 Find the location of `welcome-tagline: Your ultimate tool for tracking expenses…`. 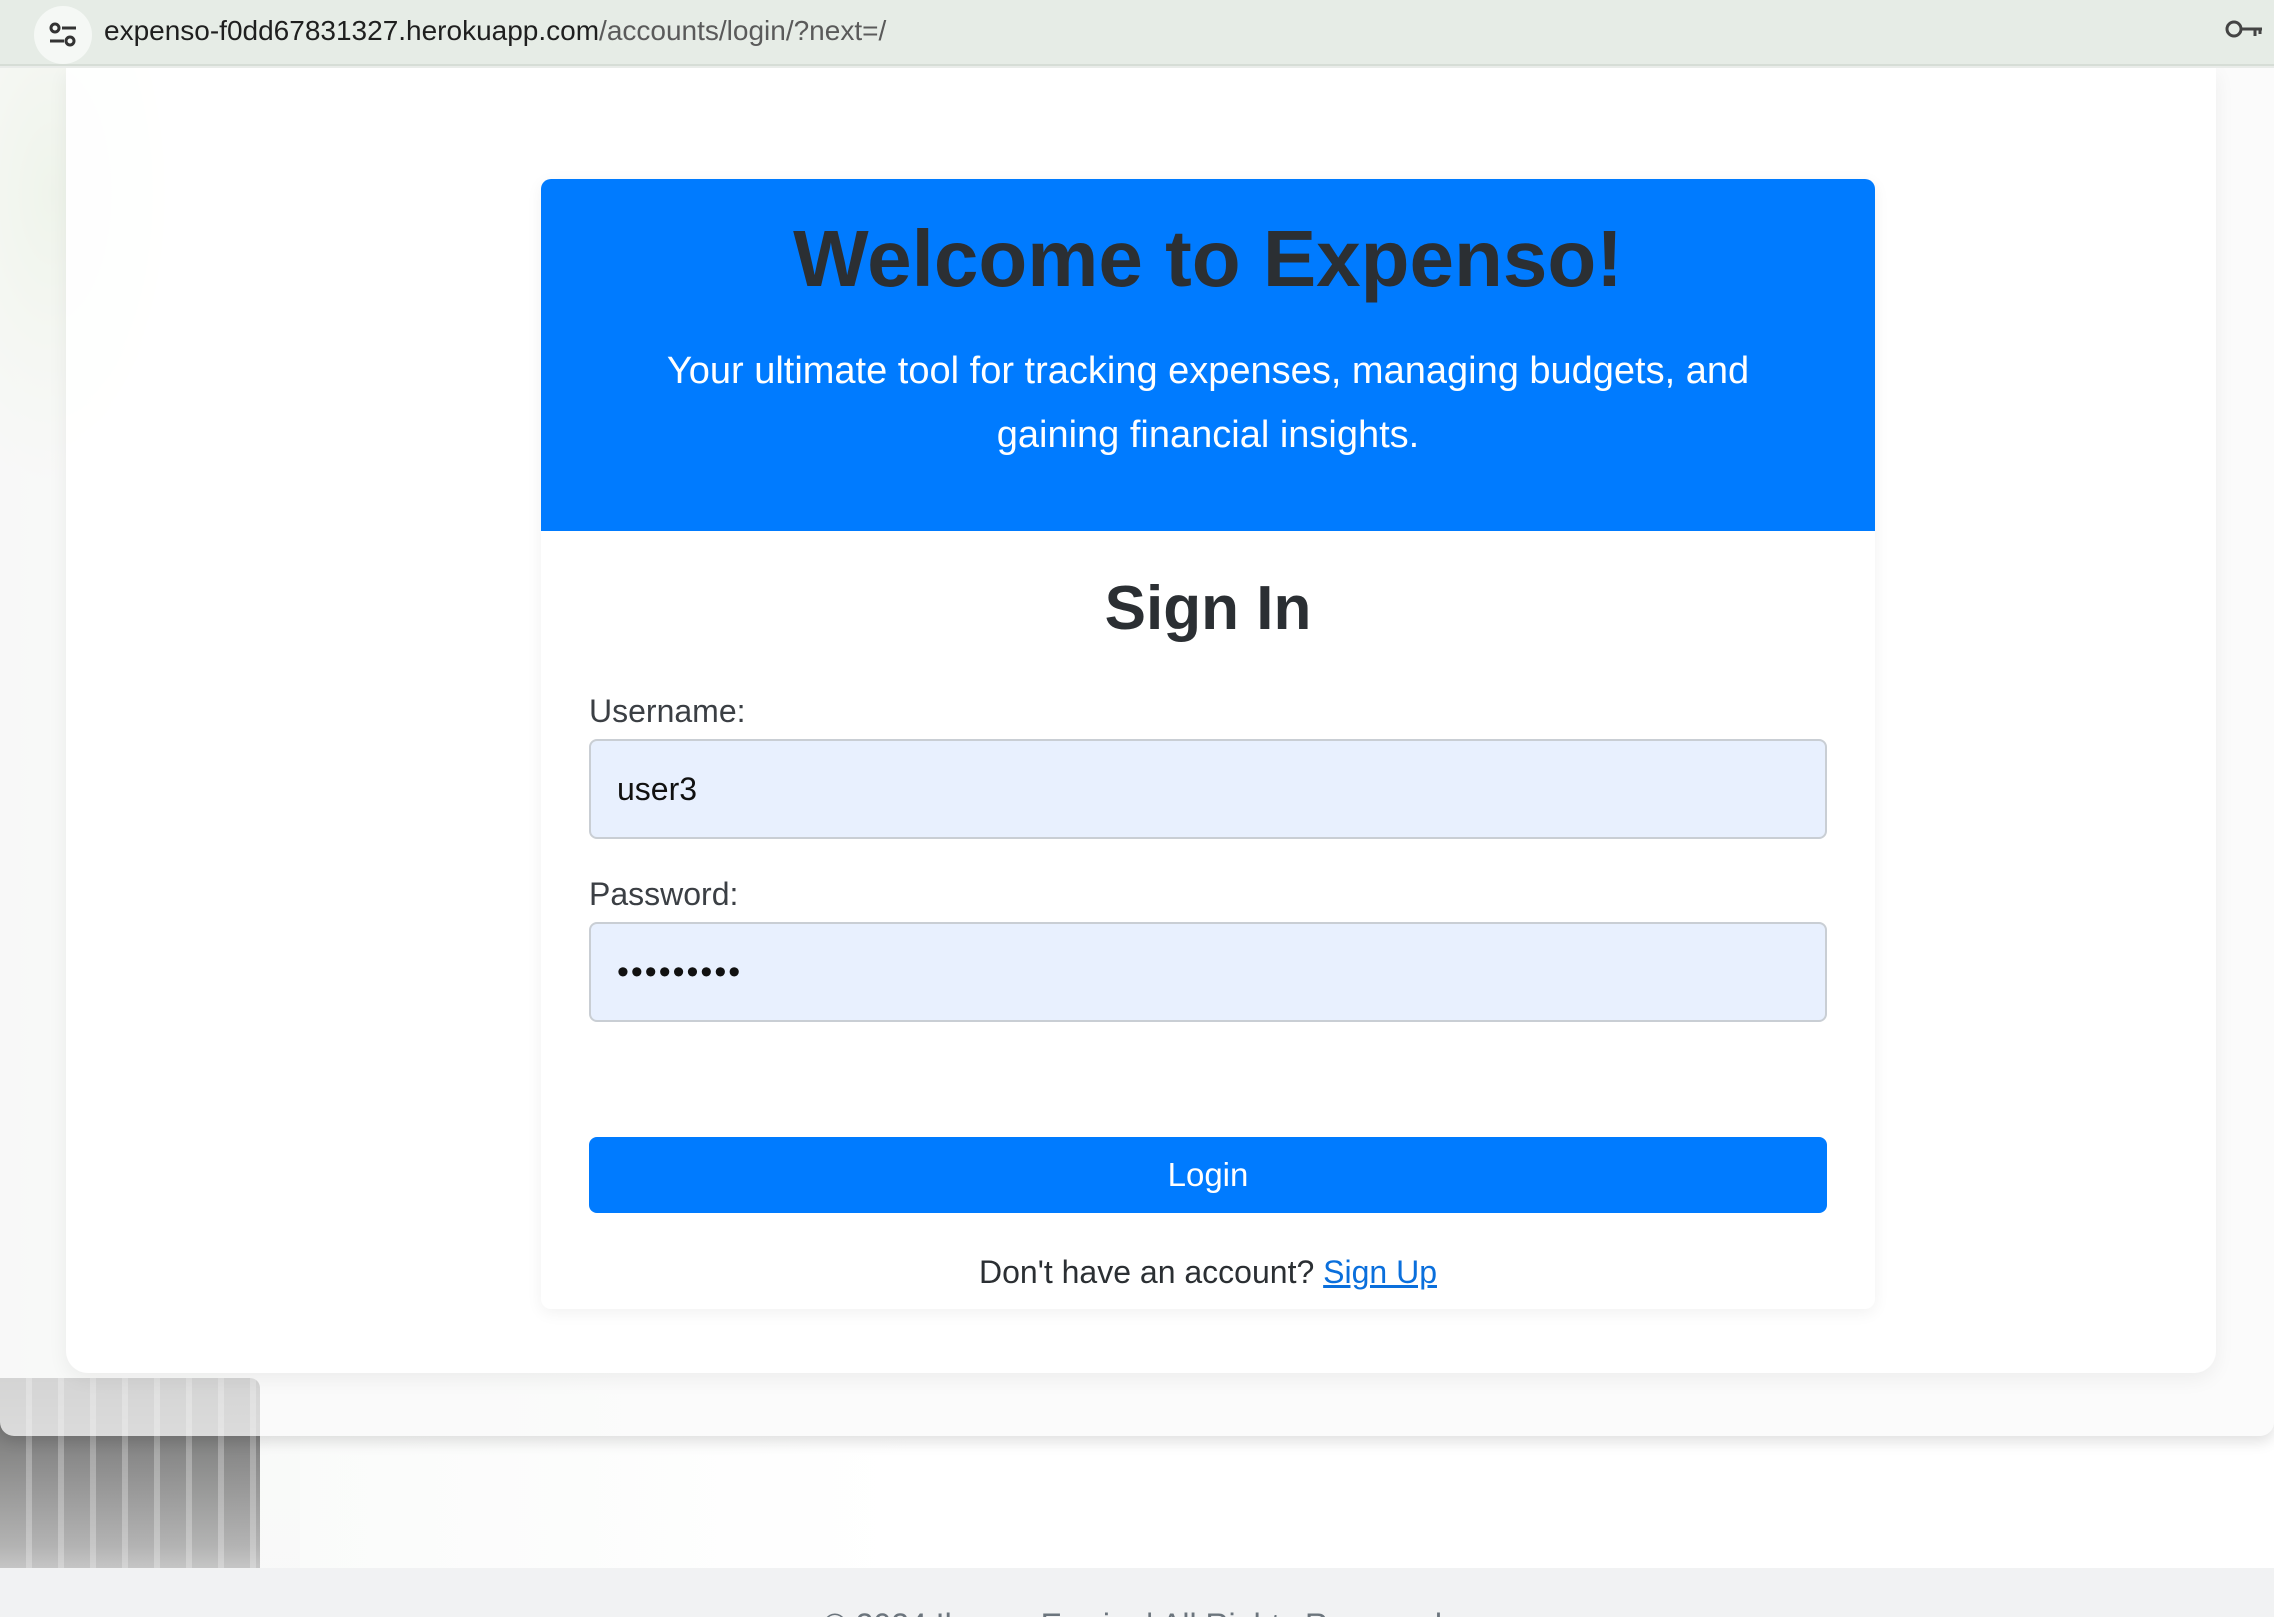

welcome-tagline: Your ultimate tool for tracking expenses… is located at coordinates (1208, 403).